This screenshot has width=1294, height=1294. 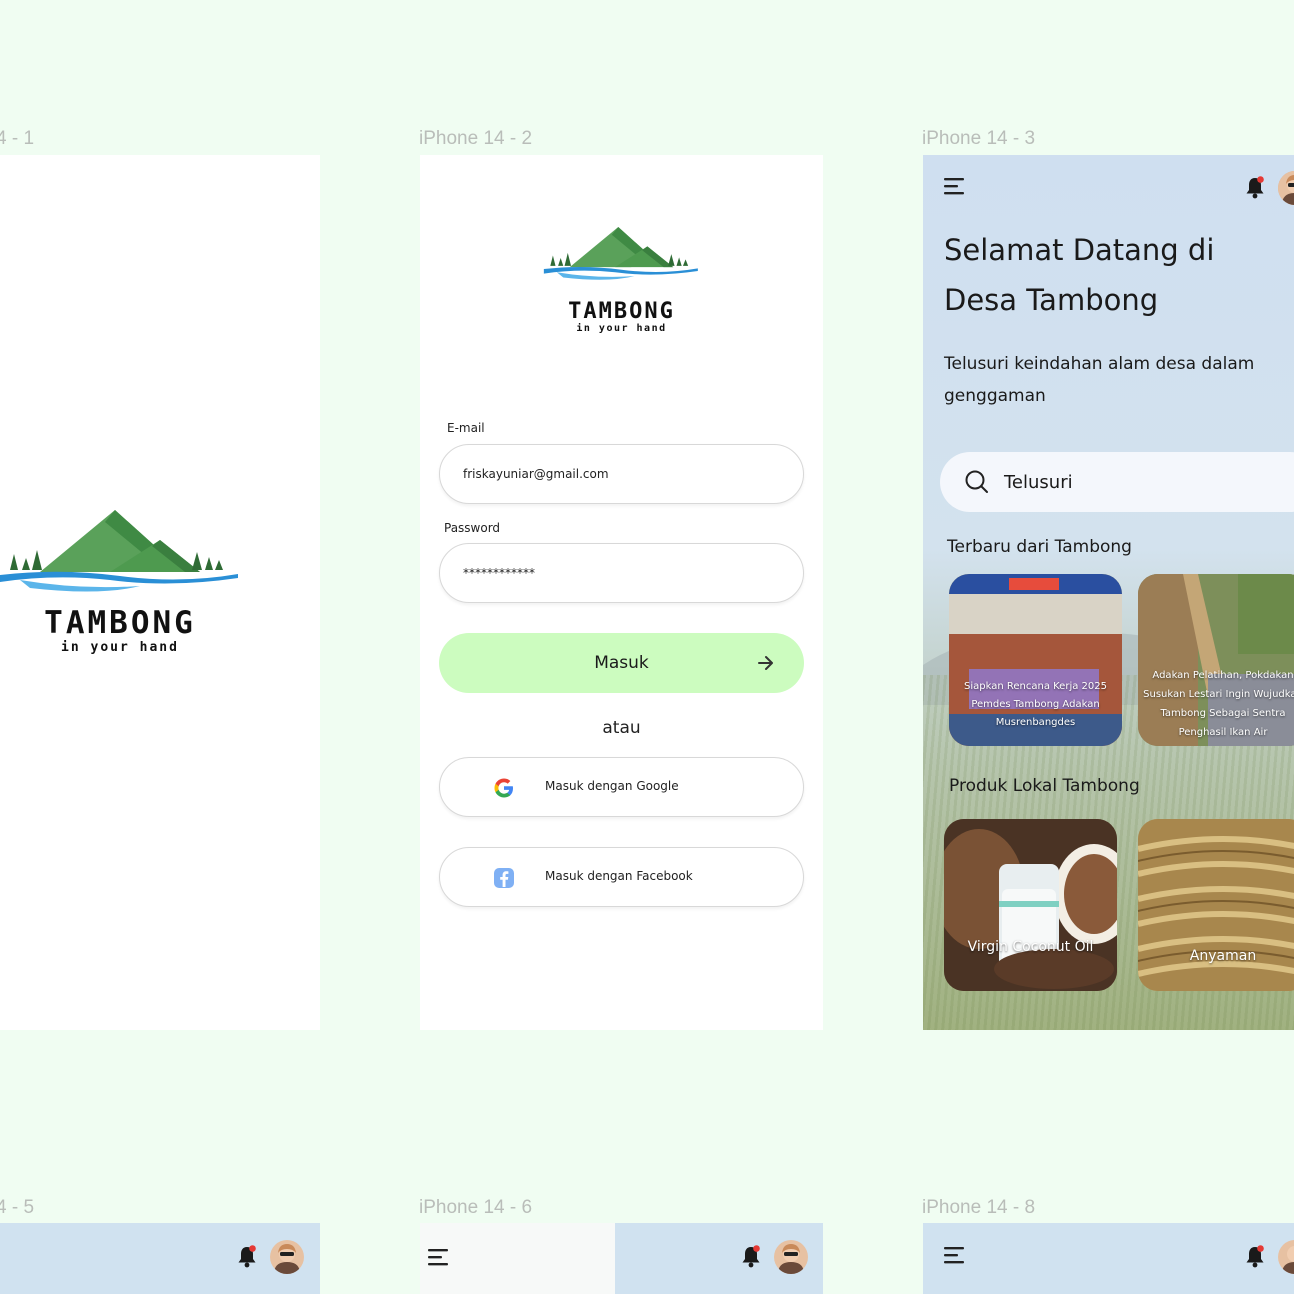 I want to click on login-button-label: Masuk, so click(x=621, y=663).